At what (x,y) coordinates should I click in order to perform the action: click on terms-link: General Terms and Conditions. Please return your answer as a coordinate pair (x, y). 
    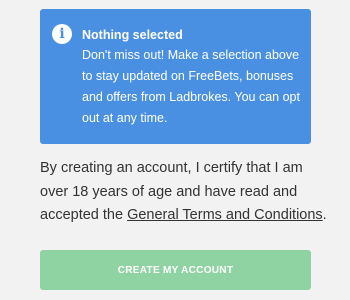
    Looking at the image, I should click on (225, 215).